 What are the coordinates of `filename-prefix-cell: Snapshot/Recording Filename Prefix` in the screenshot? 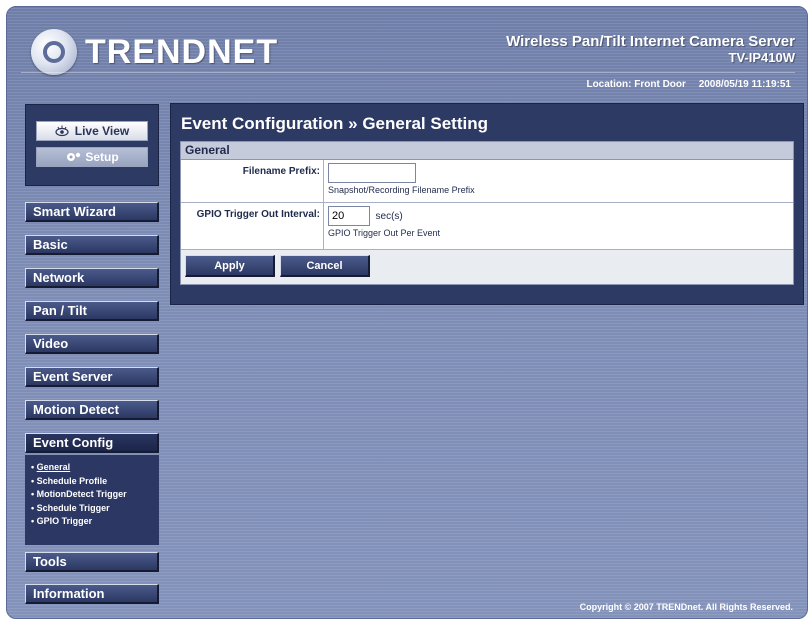 It's located at (401, 179).